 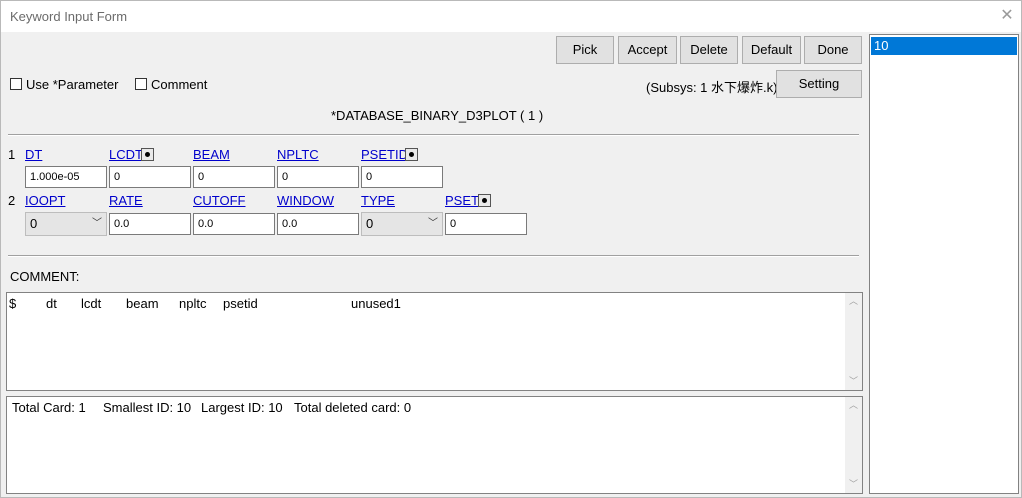 What do you see at coordinates (142, 303) in the screenshot?
I see `comment-column: beam` at bounding box center [142, 303].